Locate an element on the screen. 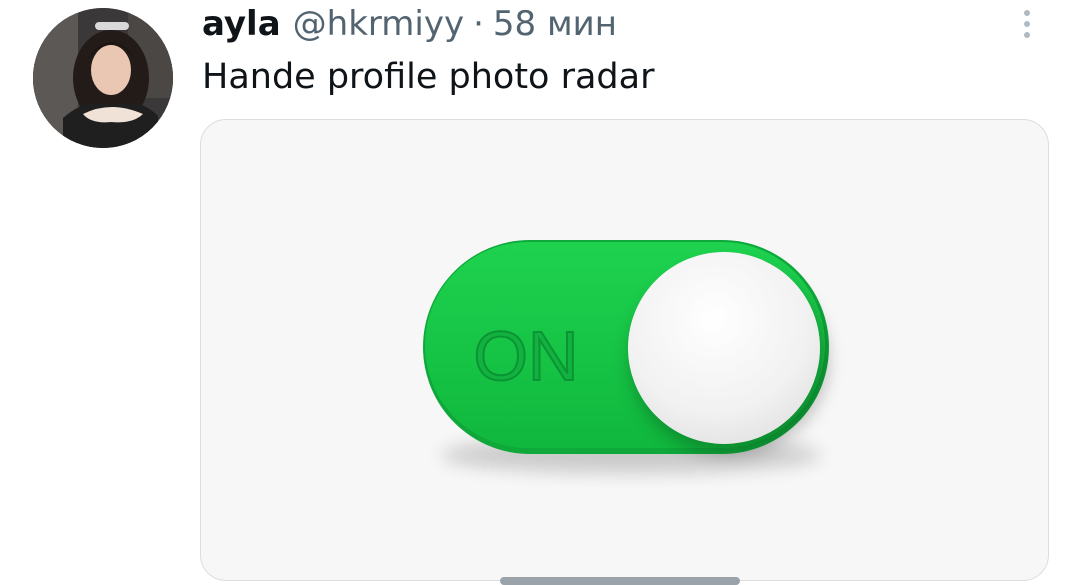  next-item-peek is located at coordinates (620, 581).